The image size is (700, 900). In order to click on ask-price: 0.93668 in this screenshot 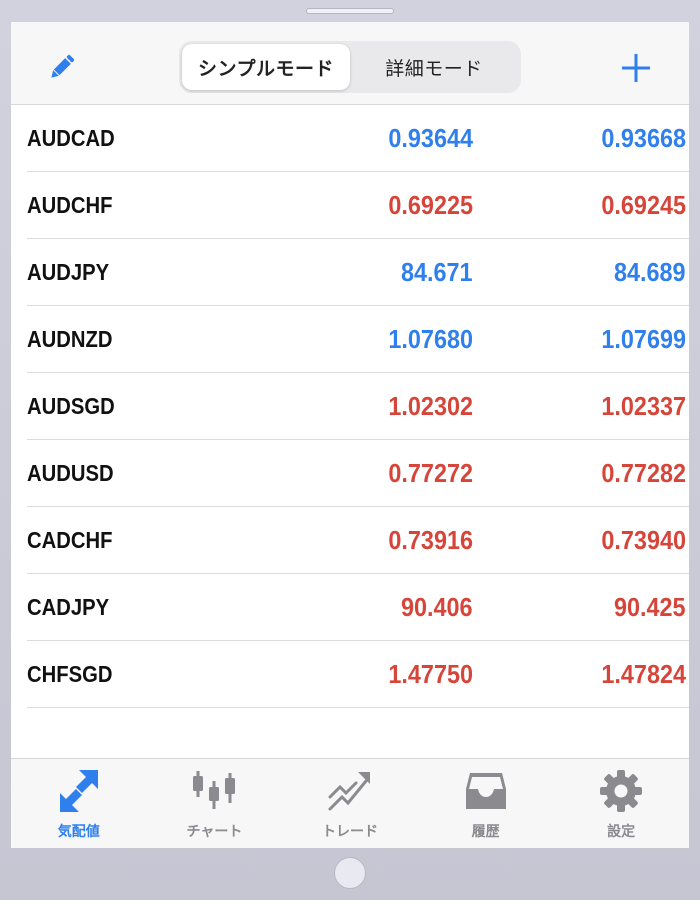, I will do `click(643, 138)`.